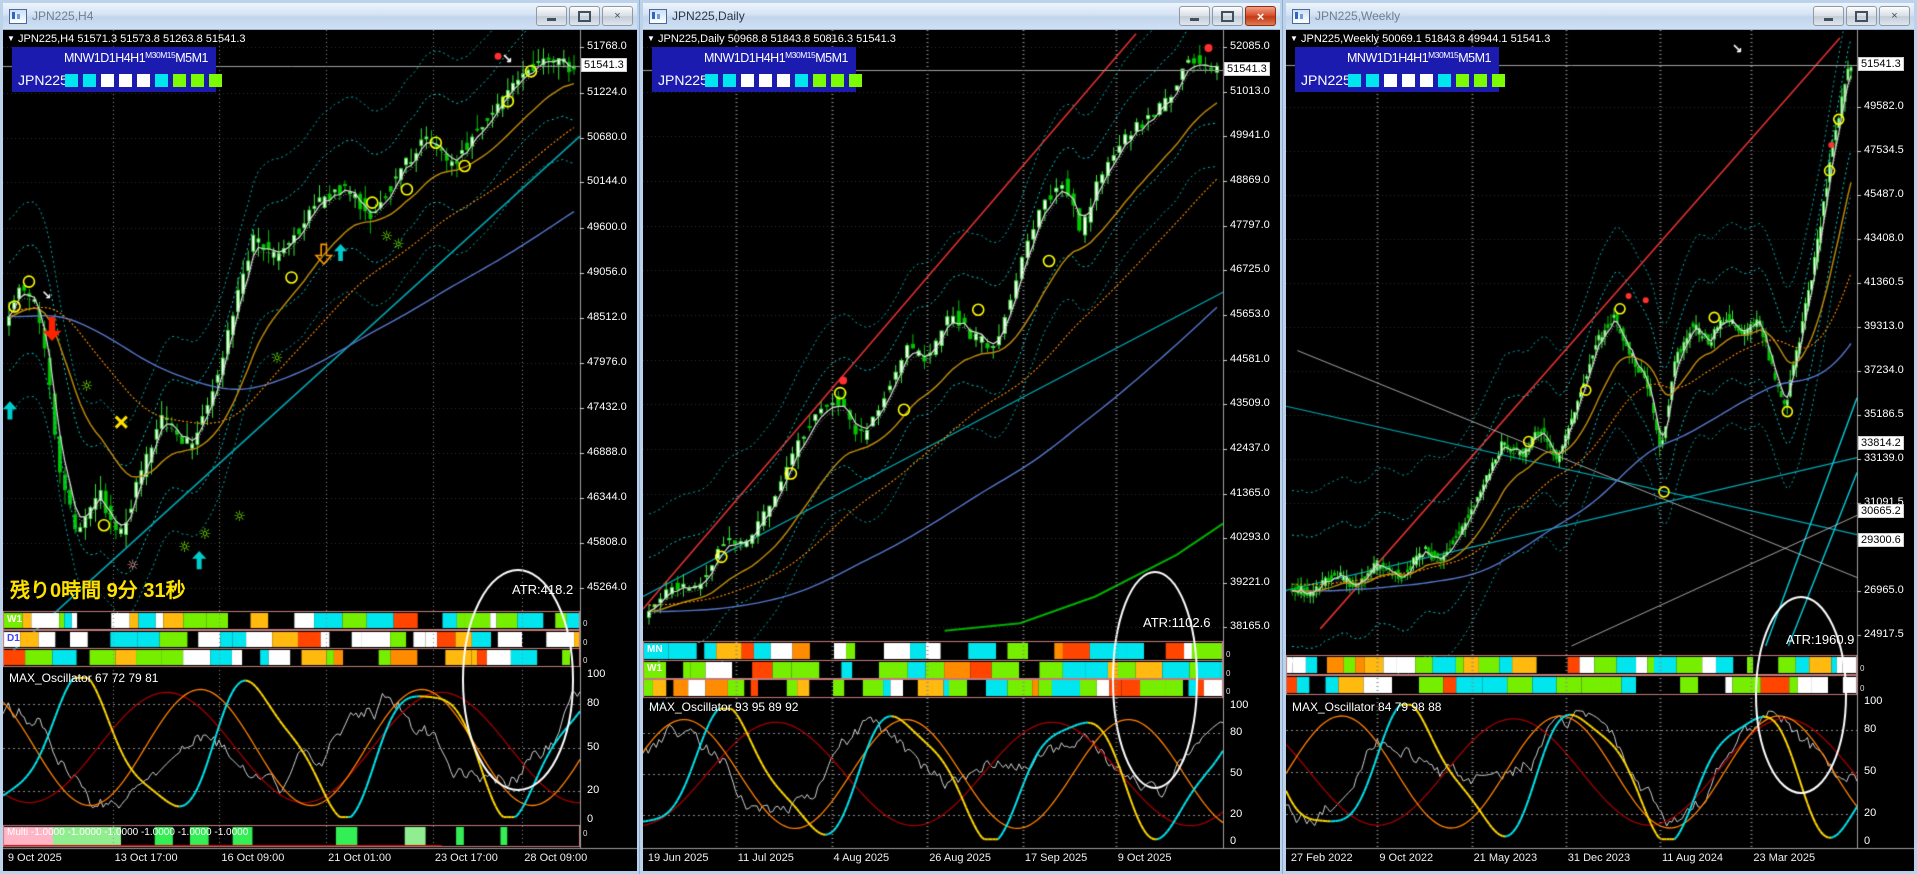 This screenshot has width=1917, height=874. Describe the element at coordinates (811, 39) in the screenshot. I see `ohlc-values: 50968.8 51843.8 50816.3 51541.3` at that location.